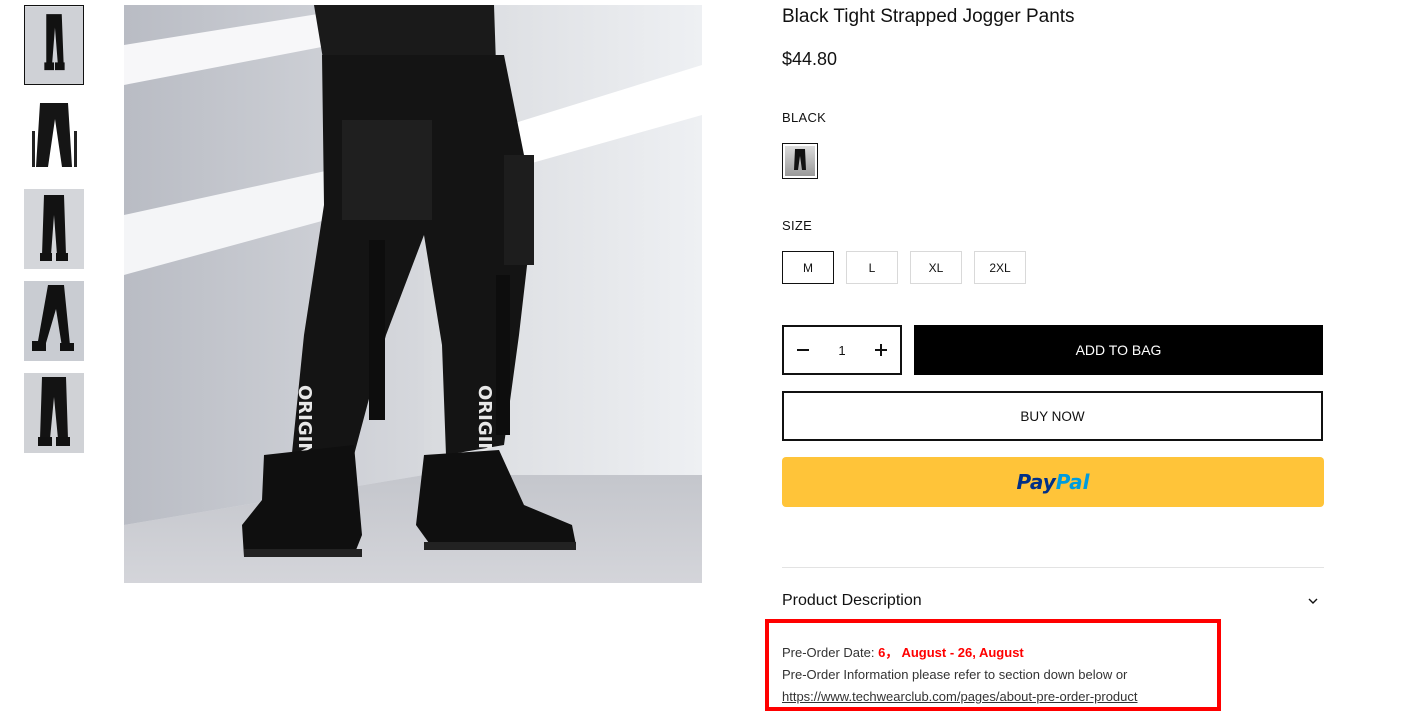  I want to click on thumbnail-gallery, so click(54, 235).